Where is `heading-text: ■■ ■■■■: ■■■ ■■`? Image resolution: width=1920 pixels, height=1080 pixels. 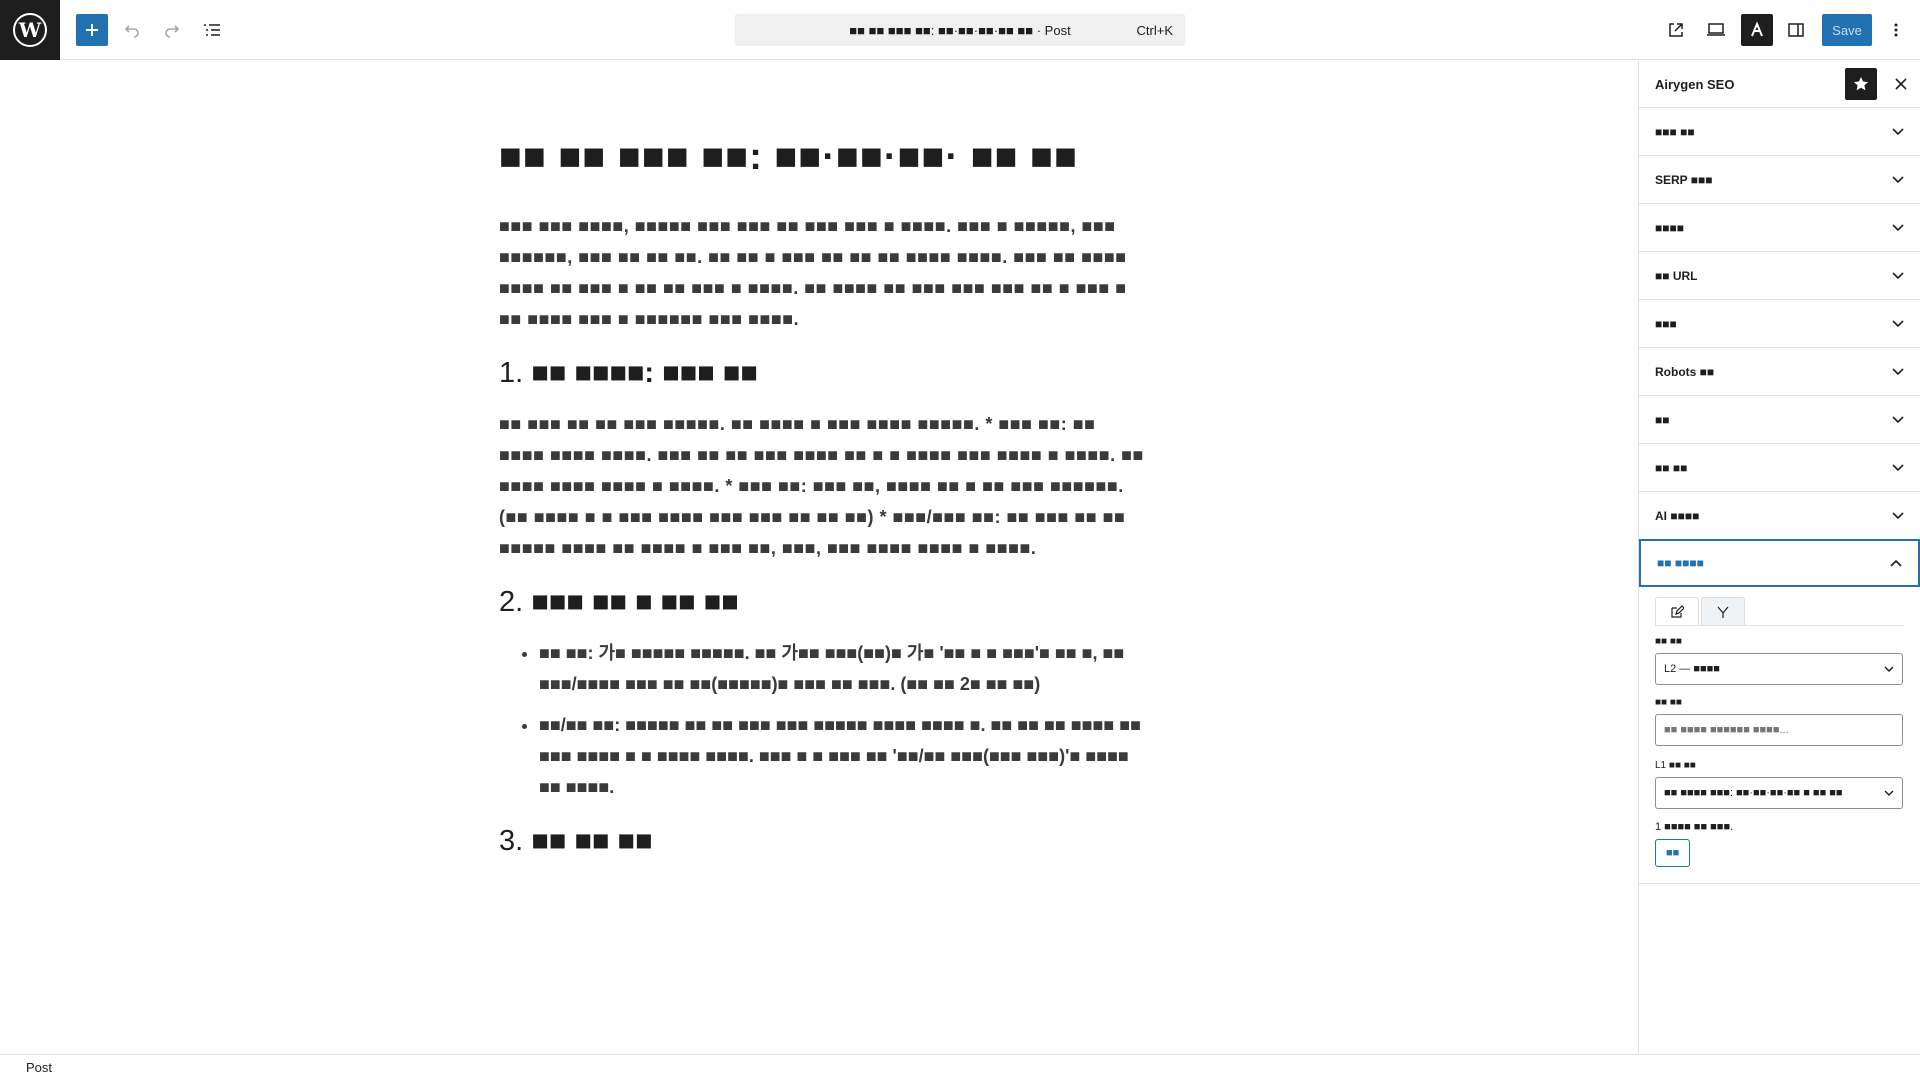
heading-text: ■■ ■■■■: ■■■ ■■ is located at coordinates (644, 373).